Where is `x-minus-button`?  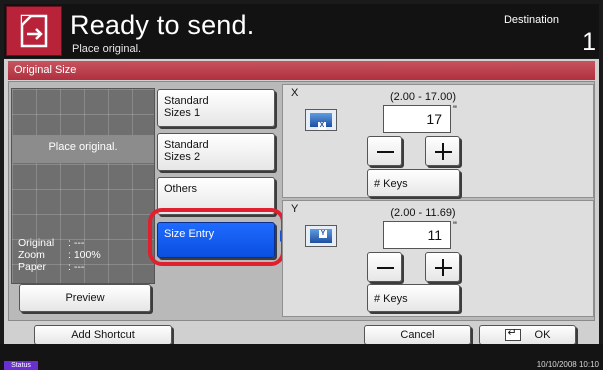 x-minus-button is located at coordinates (384, 151).